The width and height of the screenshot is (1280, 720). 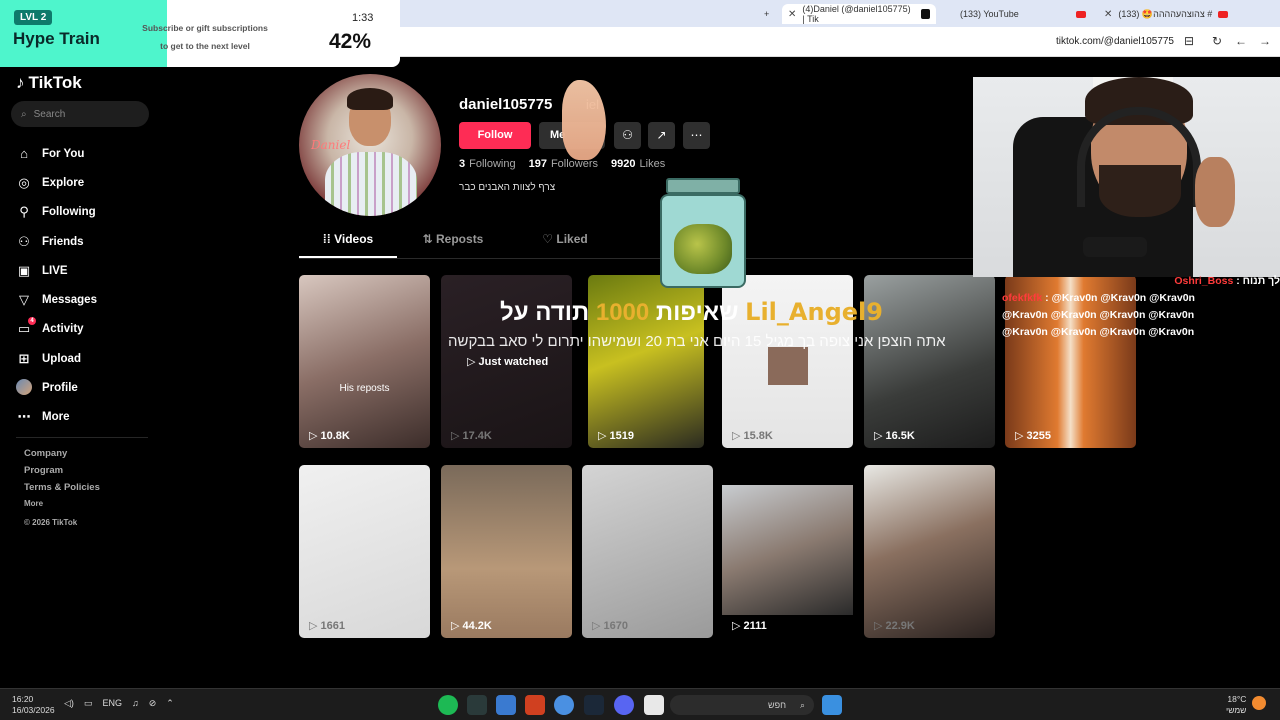 What do you see at coordinates (894, 626) in the screenshot?
I see `video-views: ▷ 22.9K` at bounding box center [894, 626].